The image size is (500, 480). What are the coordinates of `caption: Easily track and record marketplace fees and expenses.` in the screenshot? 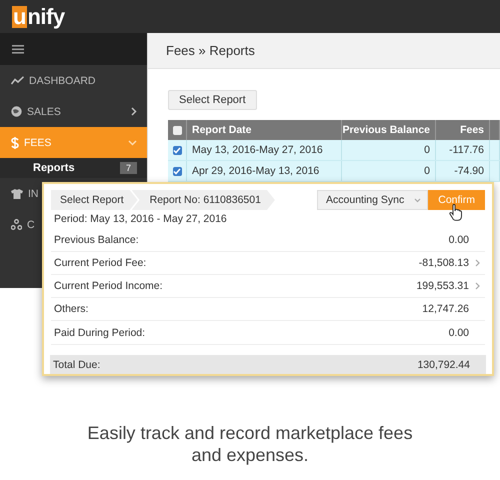 It's located at (250, 444).